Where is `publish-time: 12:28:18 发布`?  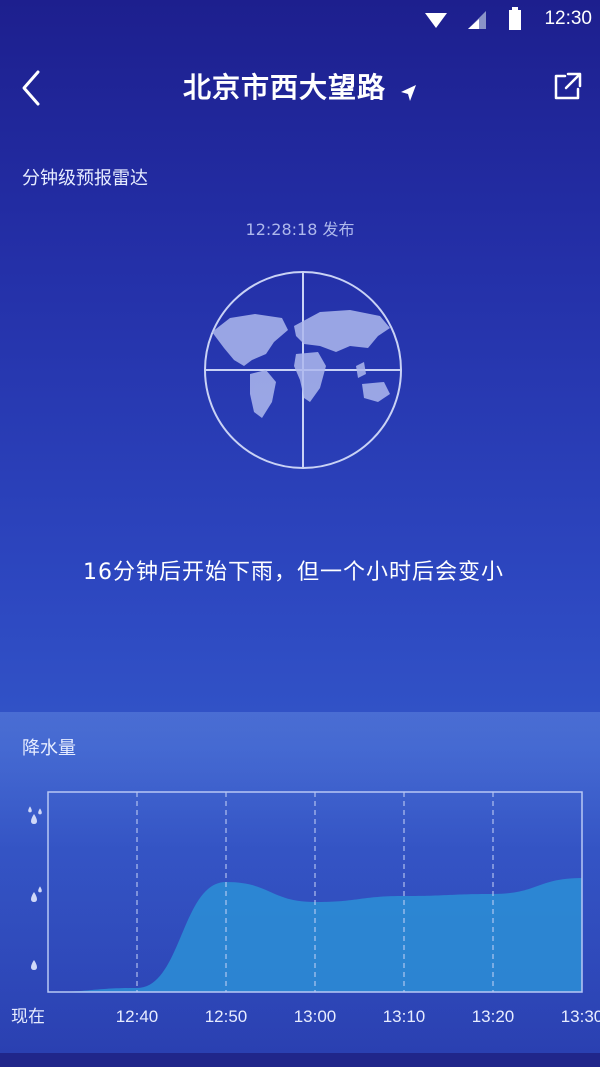
publish-time: 12:28:18 发布 is located at coordinates (300, 229).